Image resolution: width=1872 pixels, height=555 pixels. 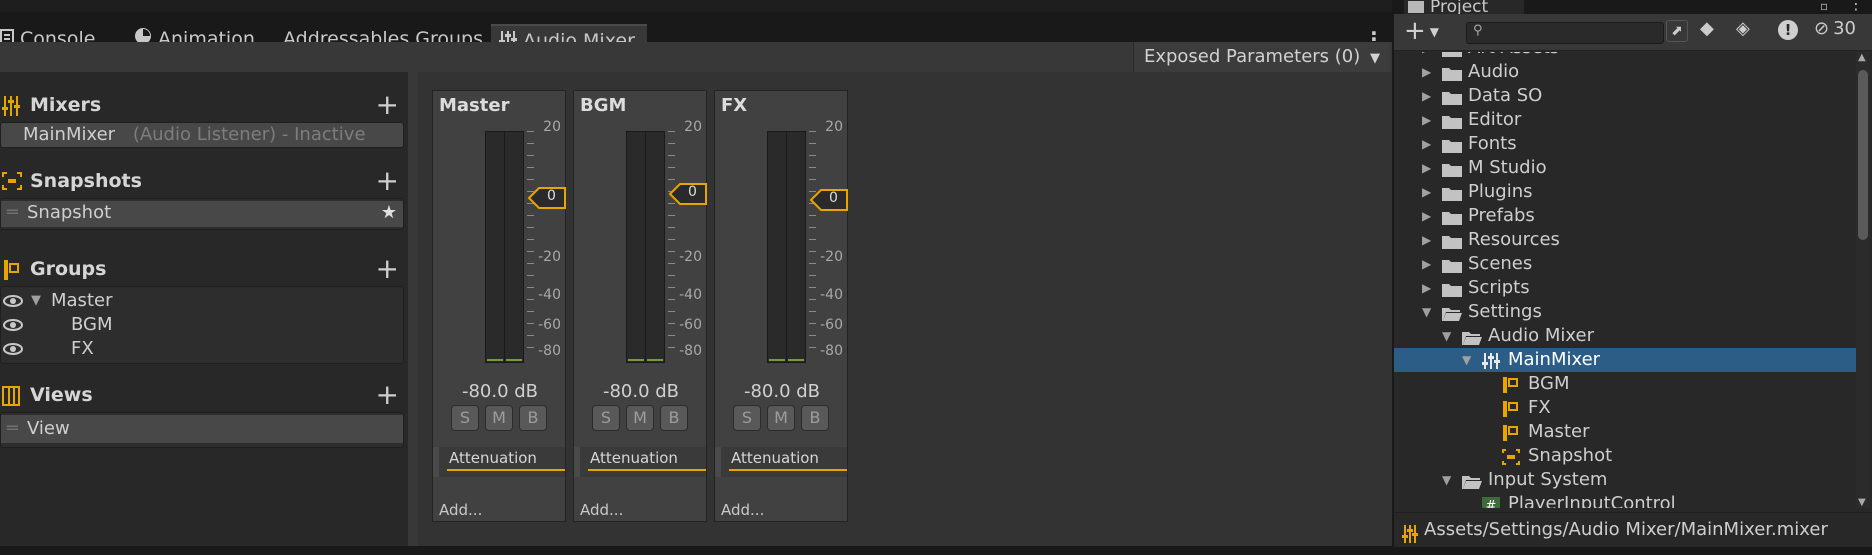 I want to click on tree-item-label: Audio Mixer, so click(x=1541, y=335).